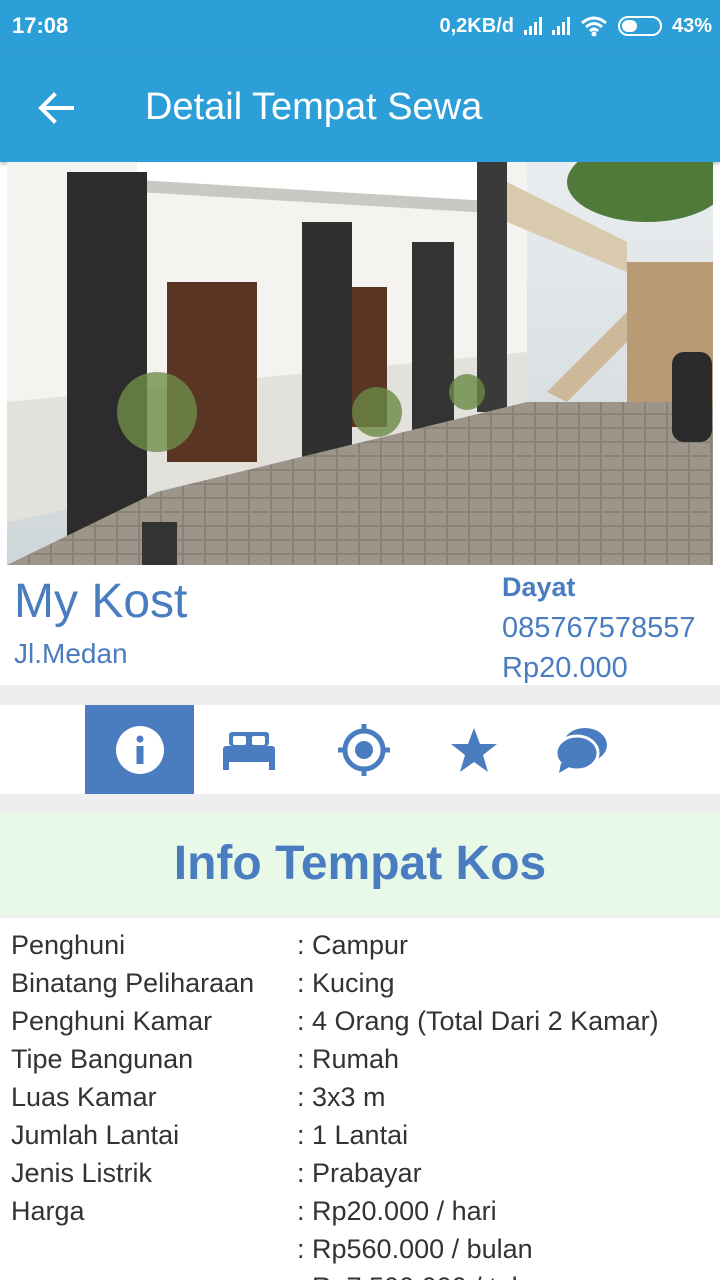 This screenshot has height=1280, width=720. I want to click on info-row: Harga : Rp20.000 / hari, so click(360, 1213).